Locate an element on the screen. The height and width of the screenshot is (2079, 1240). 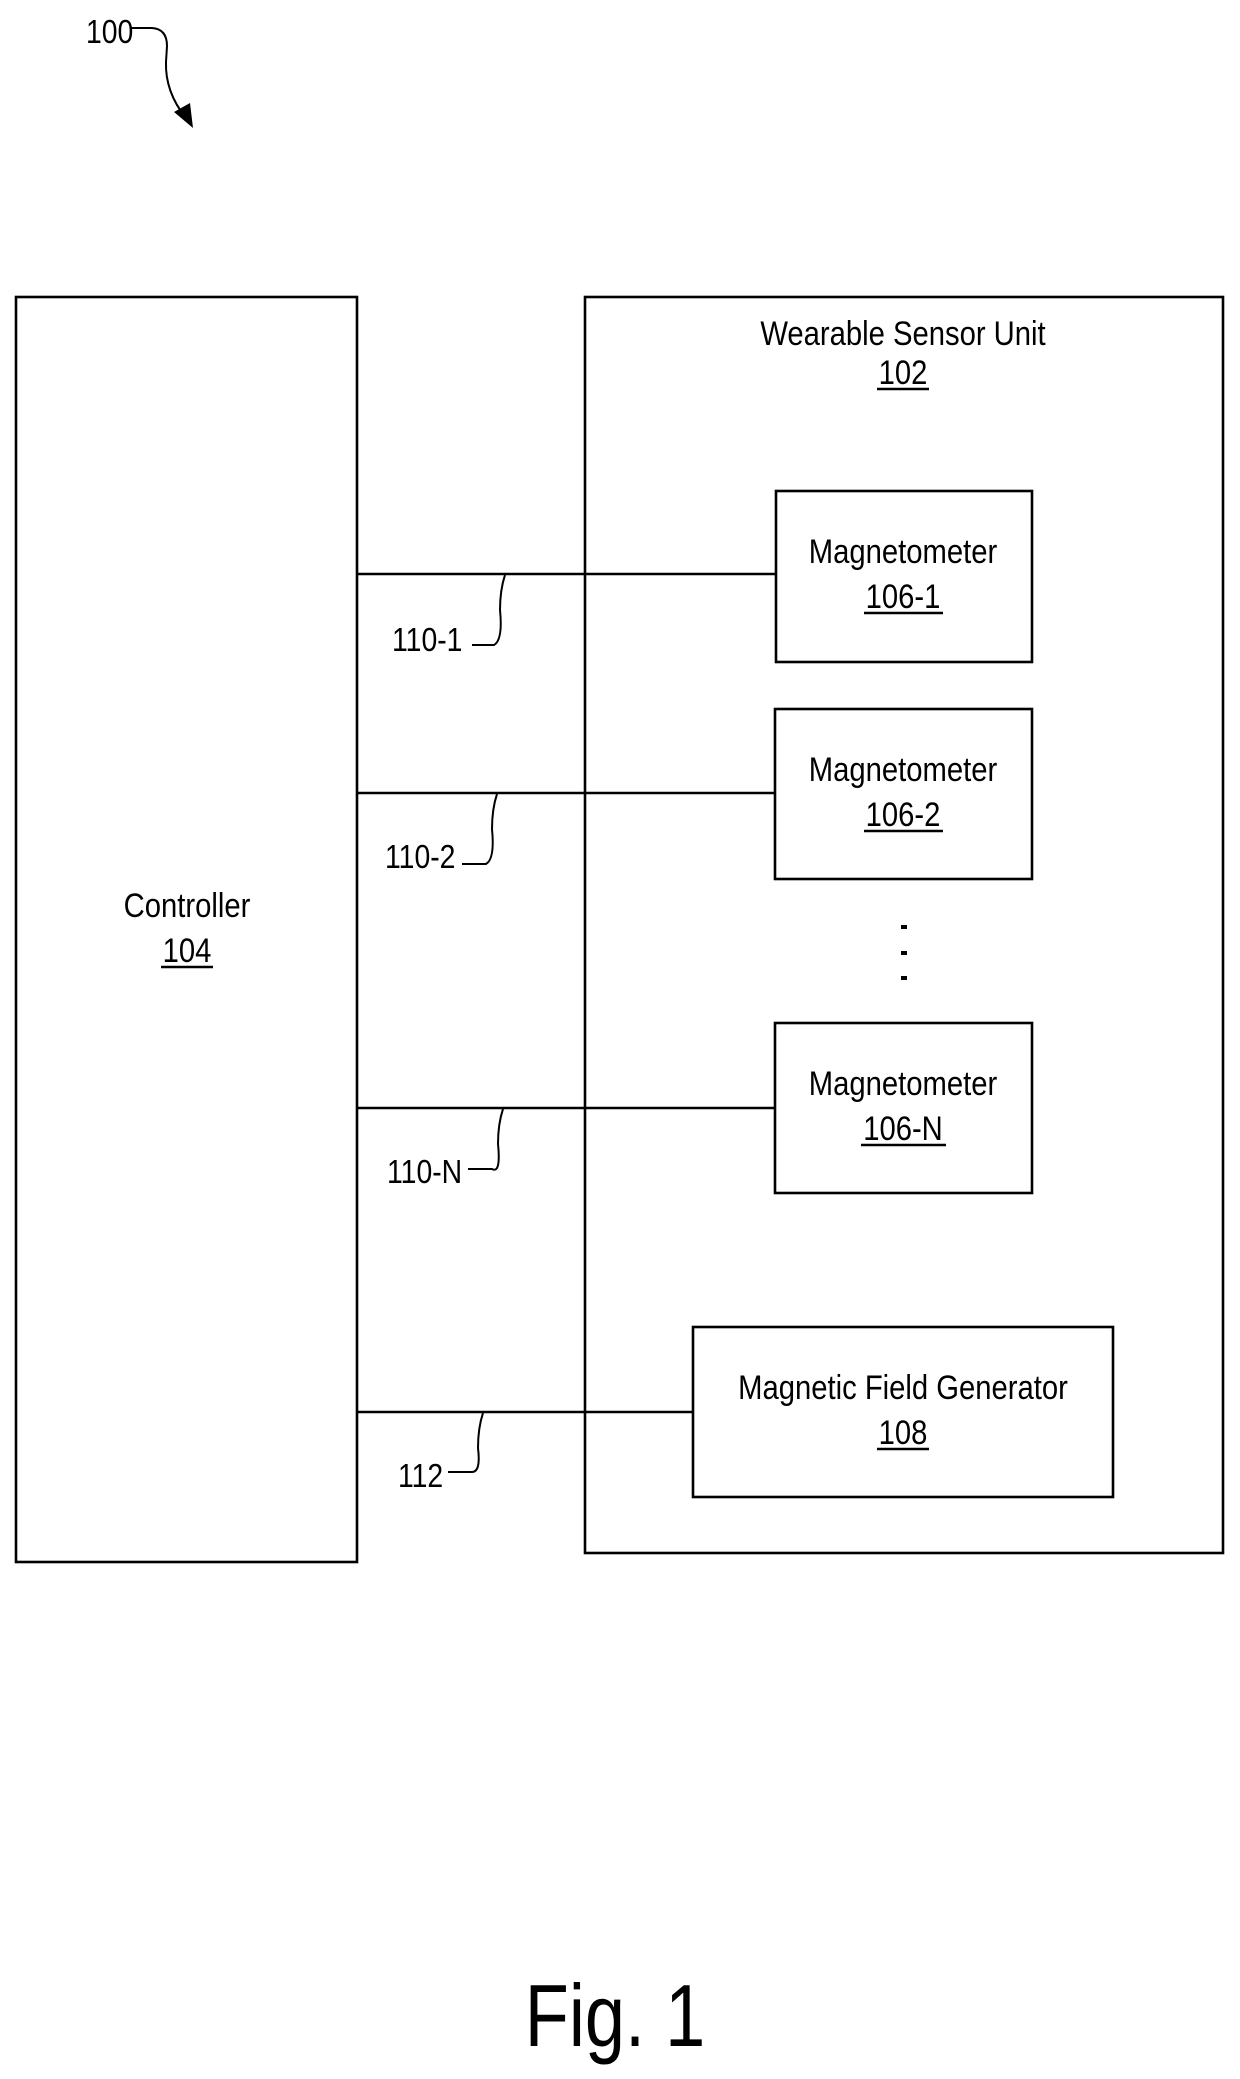
magnetic-field-generator-ref: 108 is located at coordinates (903, 1432).